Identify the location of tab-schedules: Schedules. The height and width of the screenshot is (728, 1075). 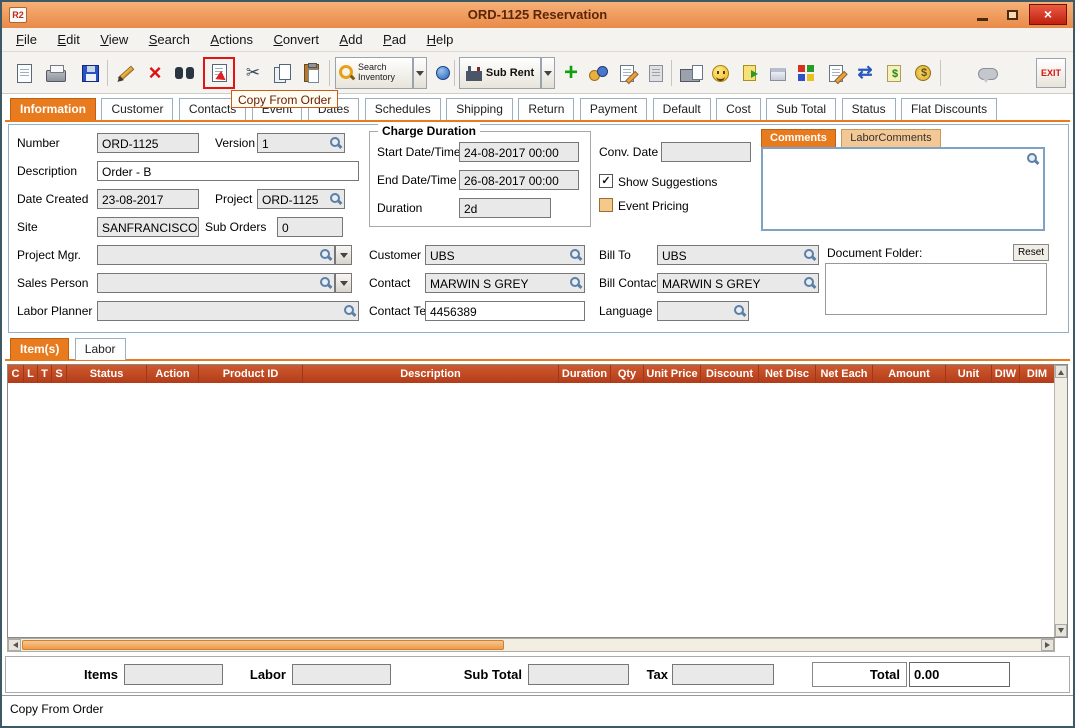
(402, 109).